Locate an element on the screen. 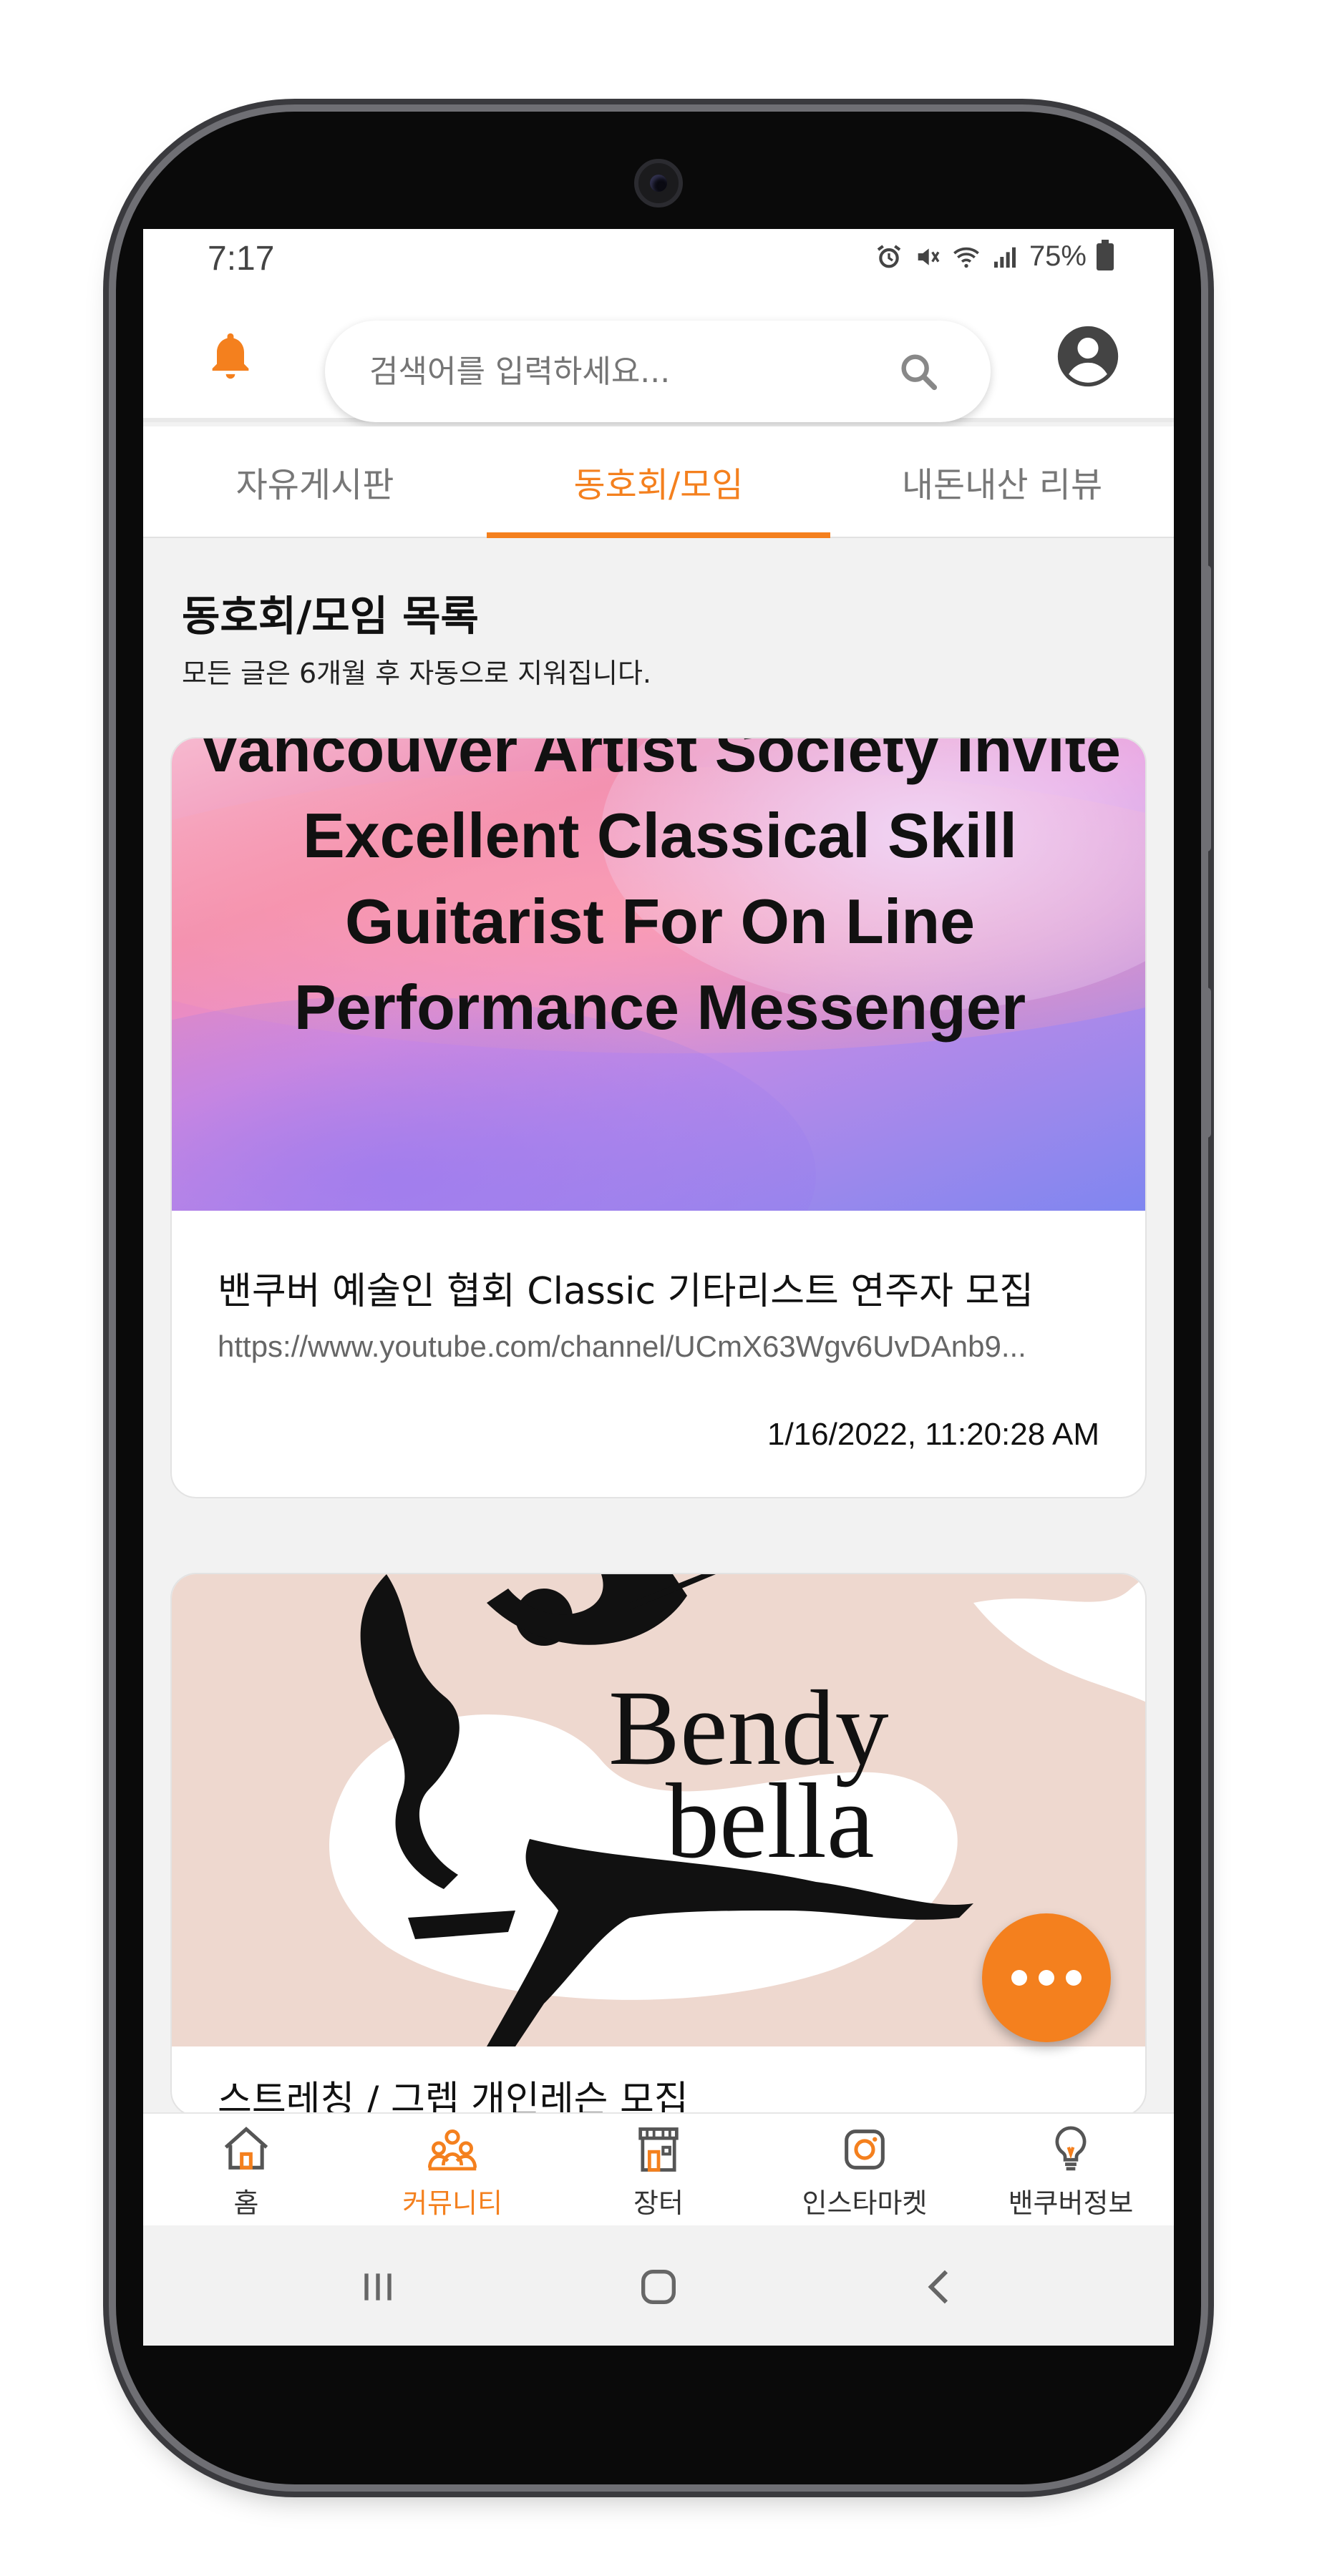 This screenshot has width=1317, height=2576. home-button is located at coordinates (658, 2287).